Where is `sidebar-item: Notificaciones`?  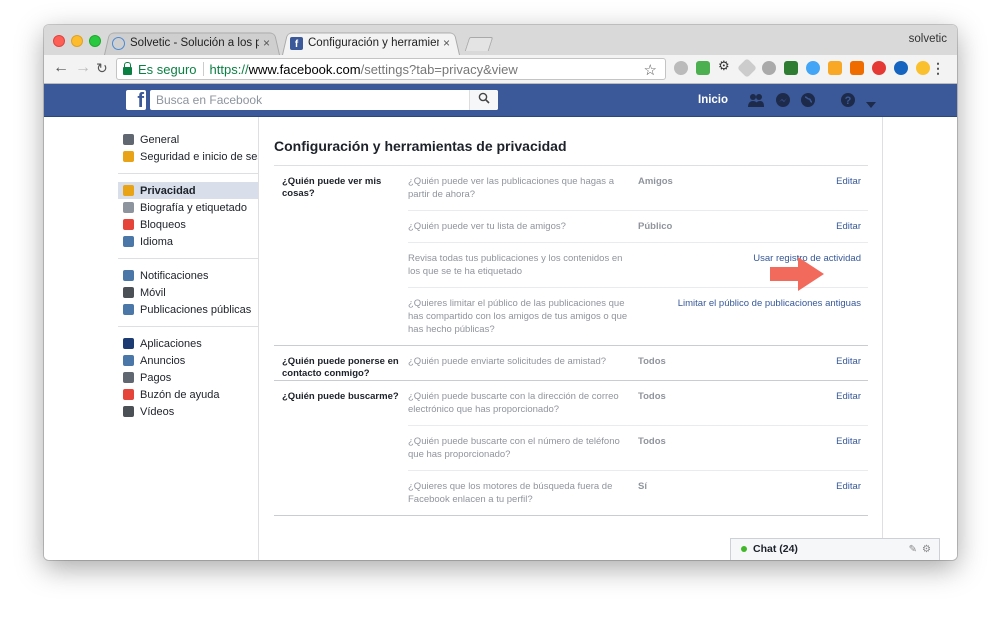
sidebar-item: Notificaciones is located at coordinates (188, 275).